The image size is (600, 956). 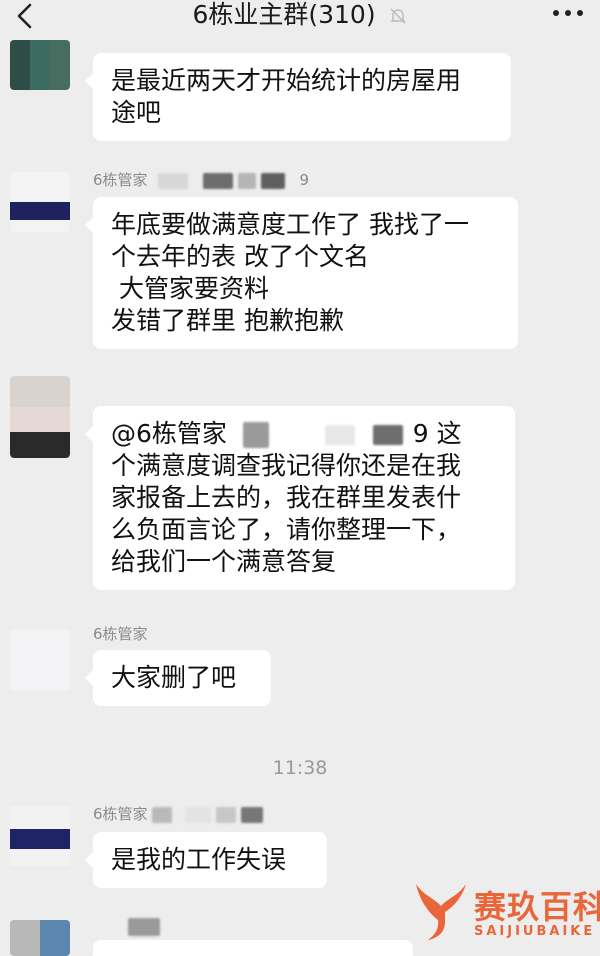 What do you see at coordinates (397, 16) in the screenshot?
I see `bell-muted-icon` at bounding box center [397, 16].